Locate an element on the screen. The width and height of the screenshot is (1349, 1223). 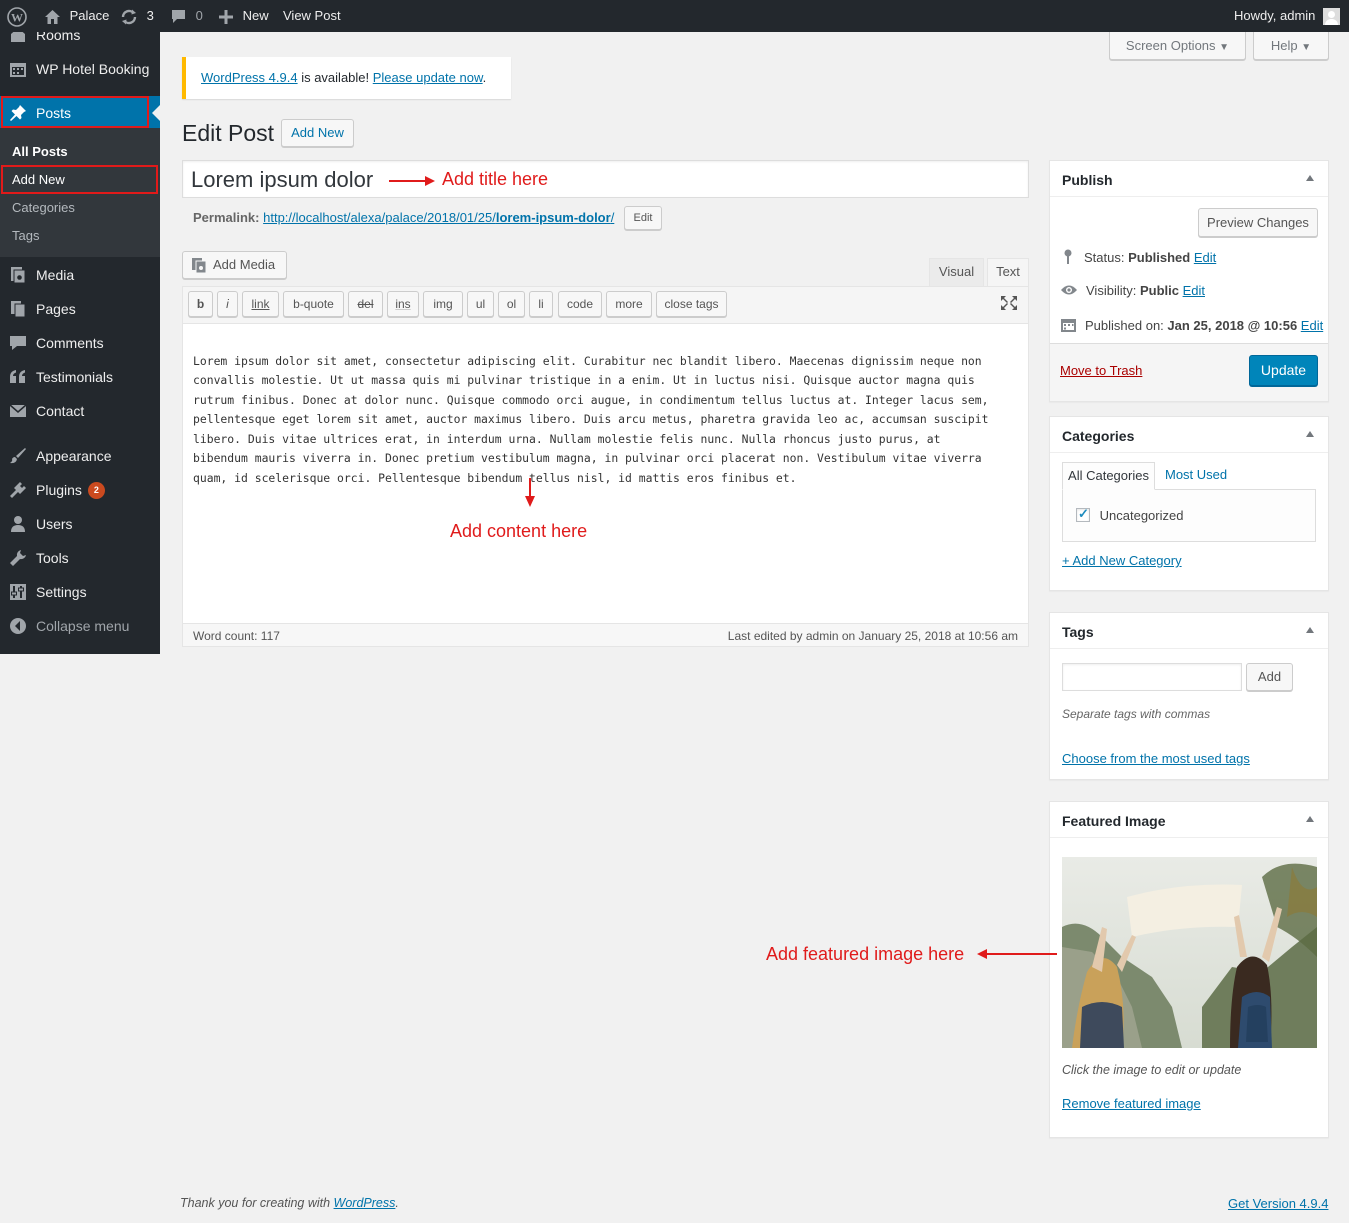
sidebar-item-media: Media is located at coordinates (80, 275).